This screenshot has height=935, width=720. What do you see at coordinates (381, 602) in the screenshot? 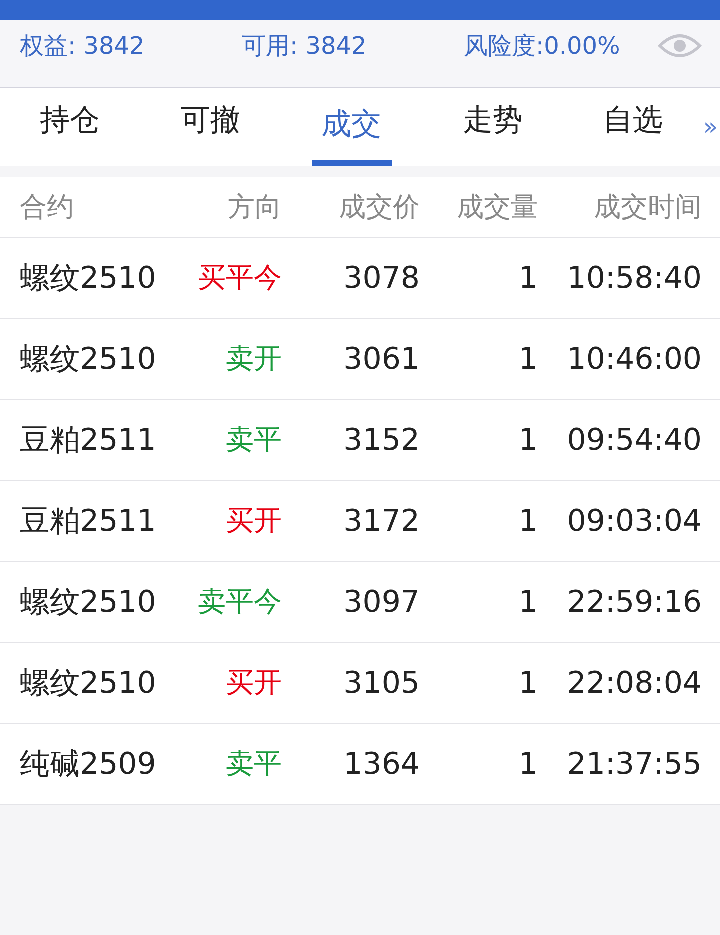
I see `table-cell-text: 3097` at bounding box center [381, 602].